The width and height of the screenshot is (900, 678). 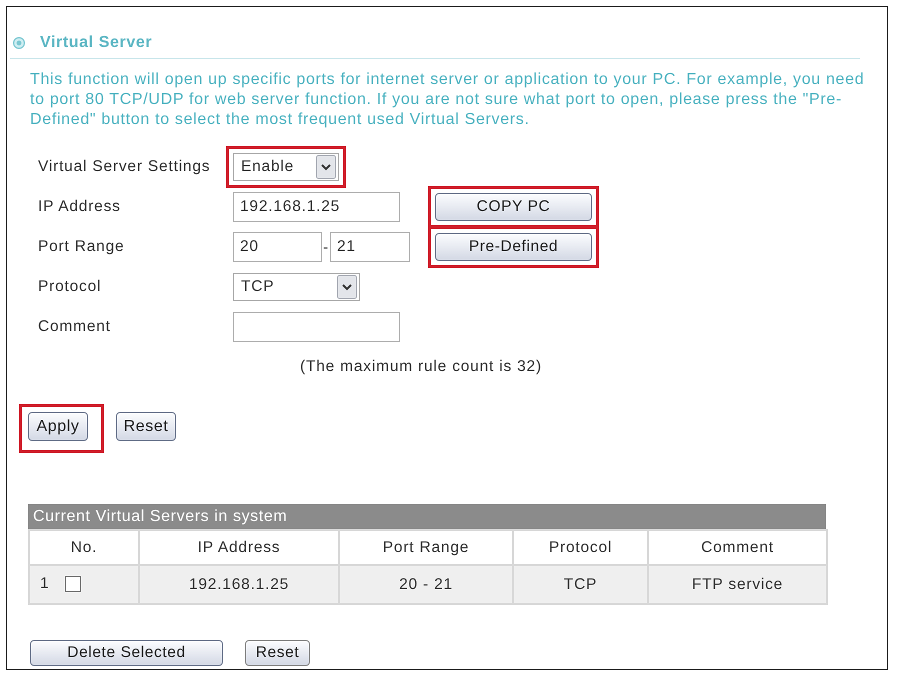 What do you see at coordinates (513, 247) in the screenshot?
I see `action-button: Pre-Defined` at bounding box center [513, 247].